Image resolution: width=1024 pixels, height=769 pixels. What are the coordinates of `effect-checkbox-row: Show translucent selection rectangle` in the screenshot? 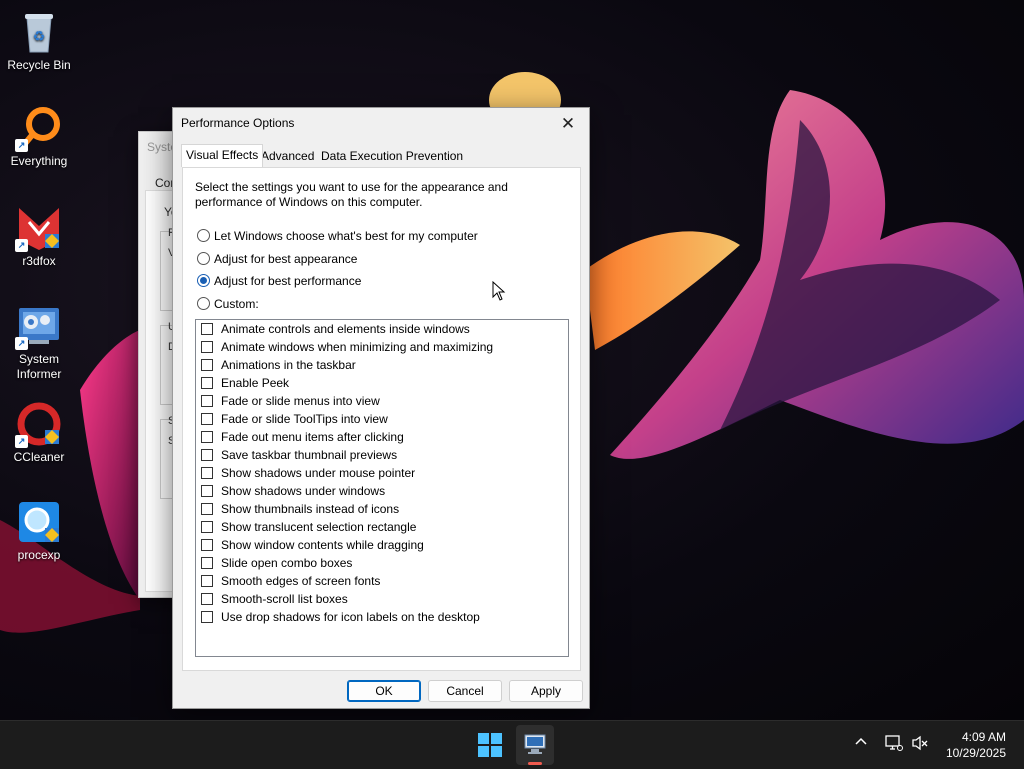 It's located at (308, 527).